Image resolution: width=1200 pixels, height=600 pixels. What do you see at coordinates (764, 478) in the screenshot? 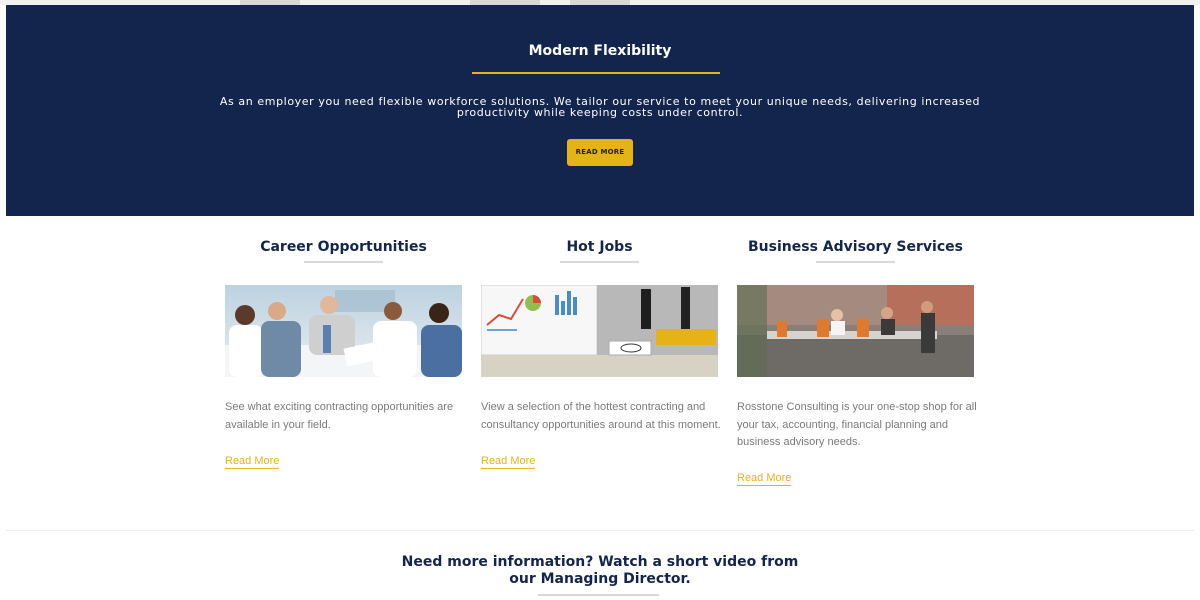
I see `business-advisory-read-more-link: Read More` at bounding box center [764, 478].